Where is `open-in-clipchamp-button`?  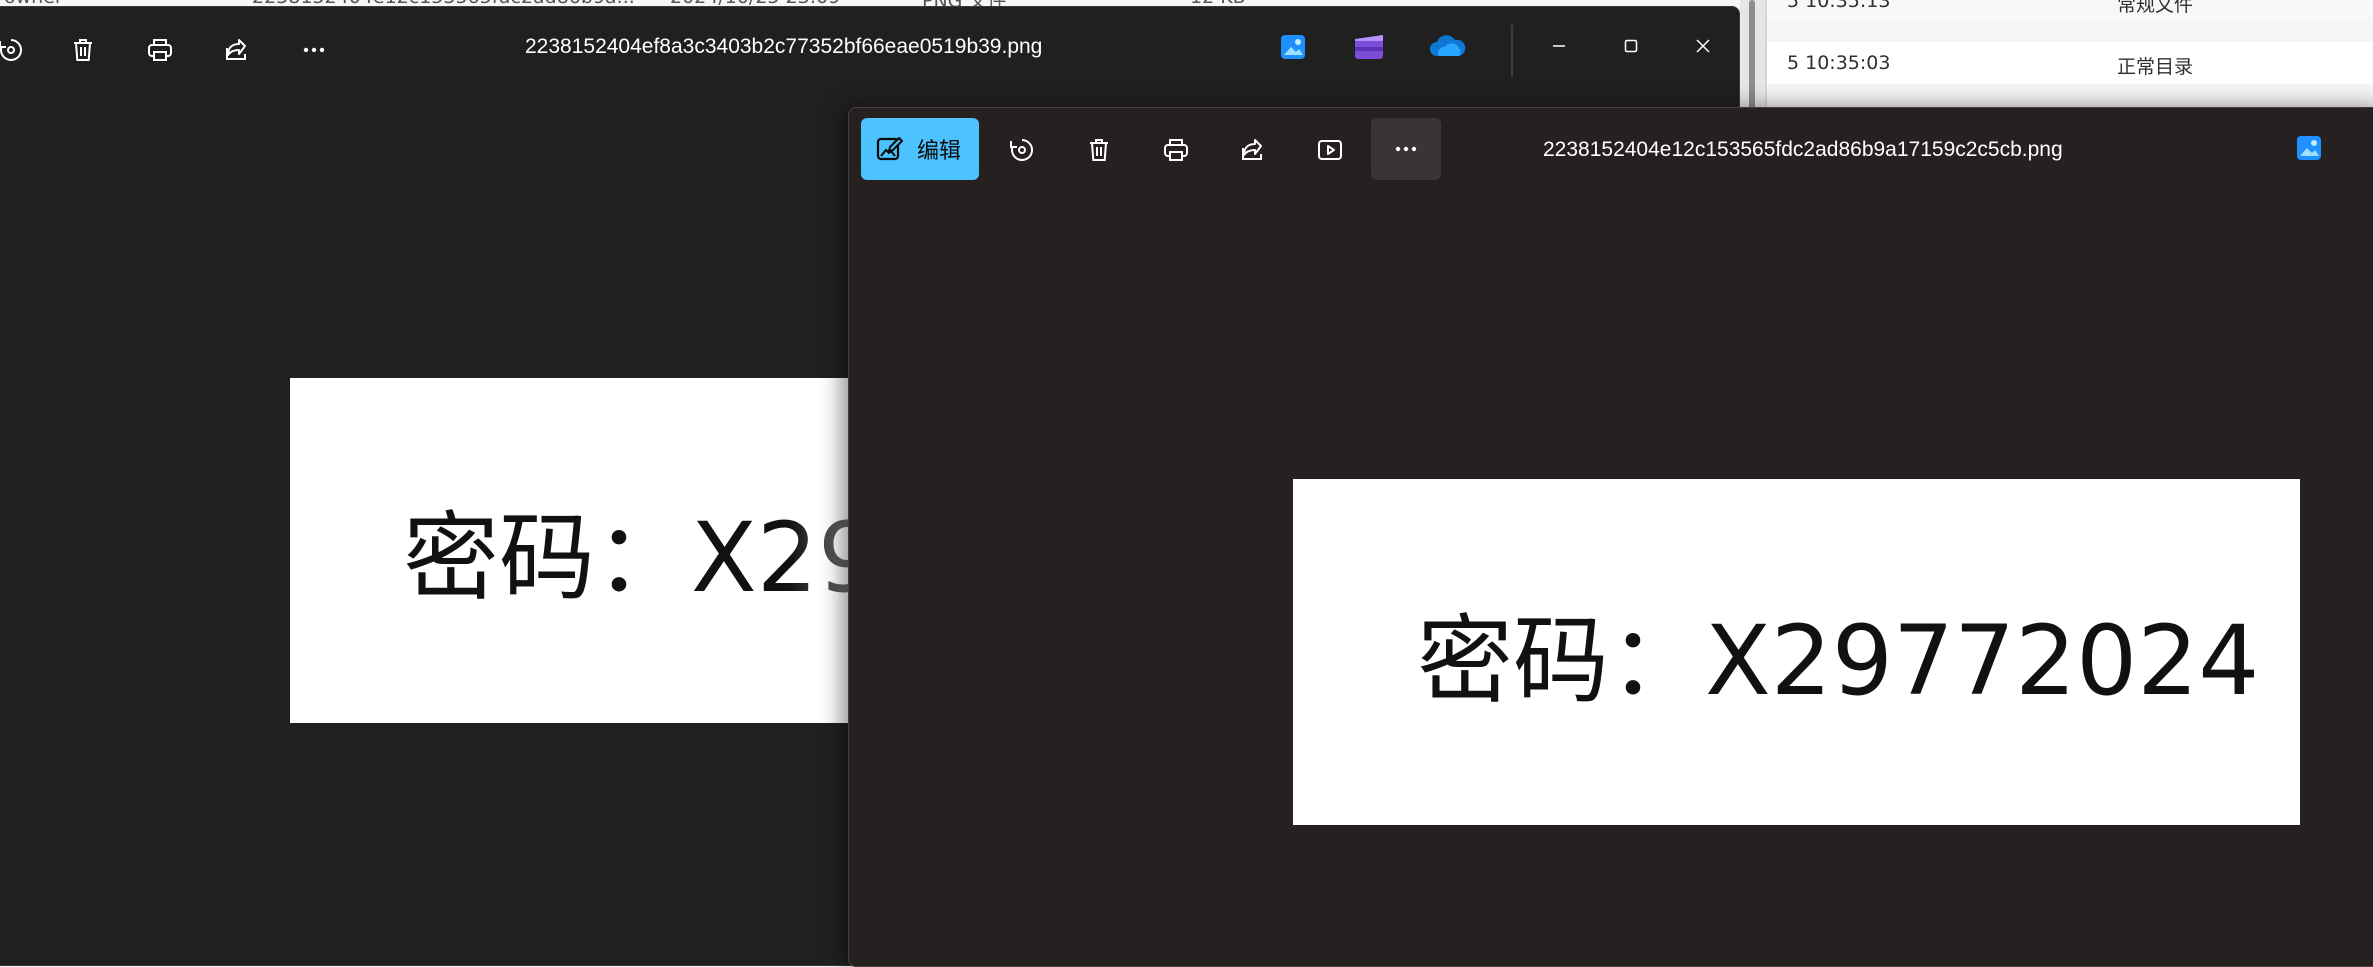
open-in-clipchamp-button is located at coordinates (1369, 47).